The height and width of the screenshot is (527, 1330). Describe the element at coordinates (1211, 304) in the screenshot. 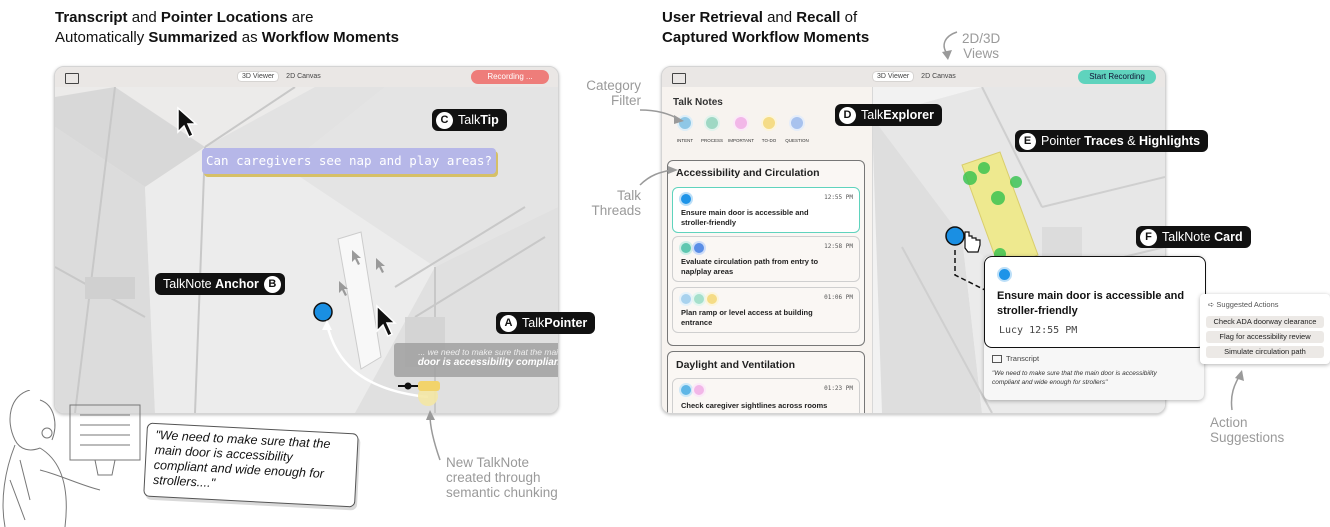

I see `suggest-arrow-icon: ➪` at that location.